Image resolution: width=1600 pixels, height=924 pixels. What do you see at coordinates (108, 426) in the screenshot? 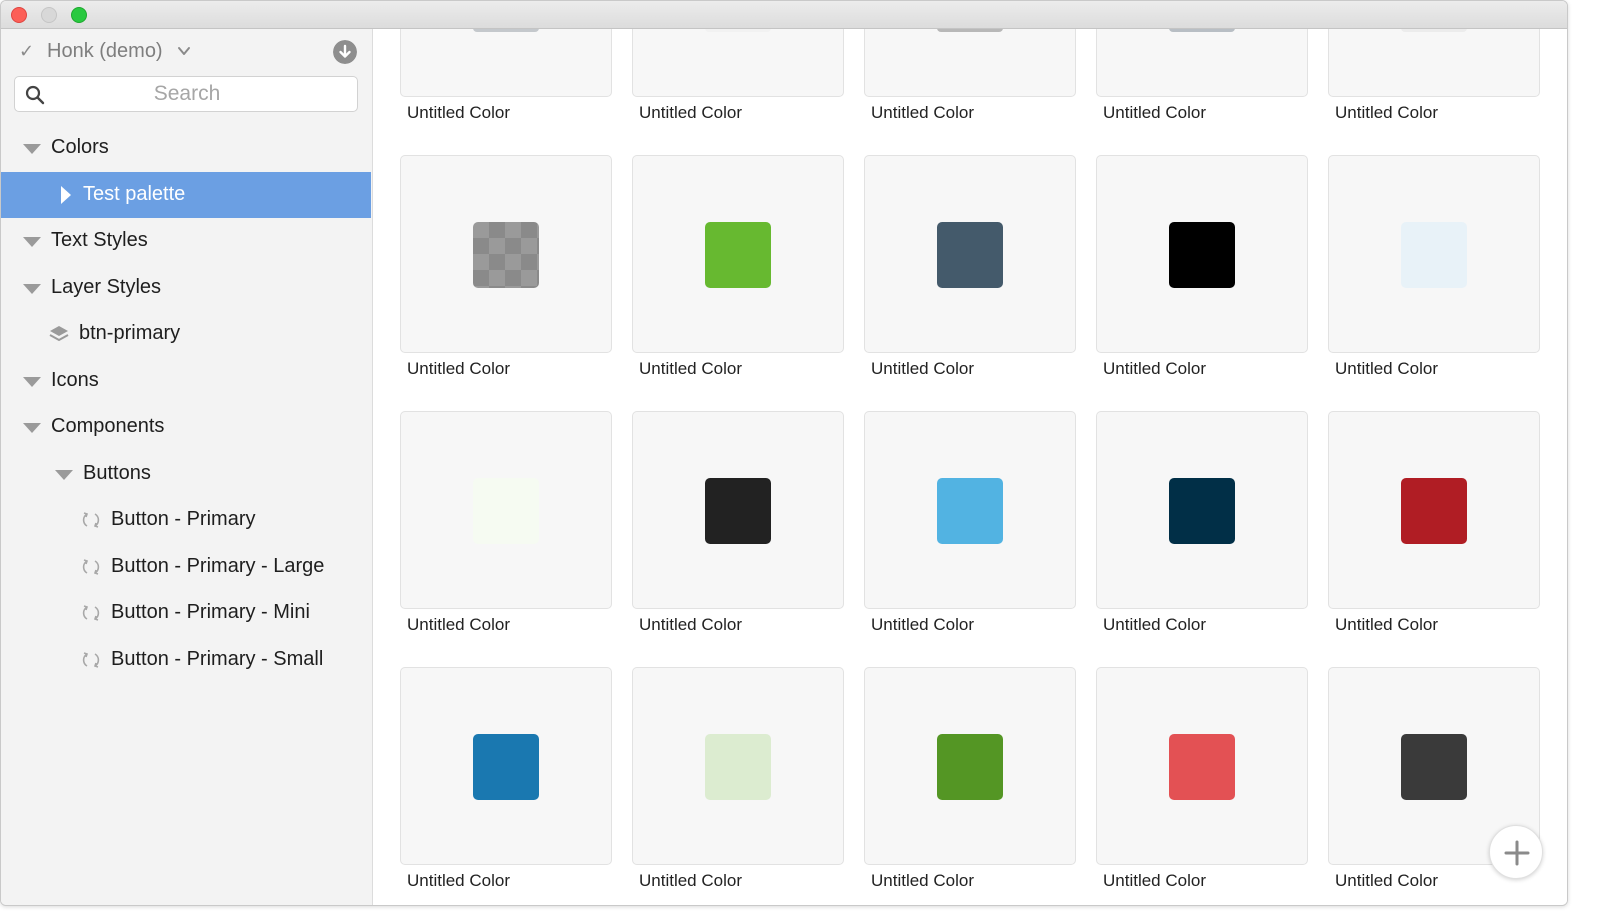
I see `tree-label: Components` at bounding box center [108, 426].